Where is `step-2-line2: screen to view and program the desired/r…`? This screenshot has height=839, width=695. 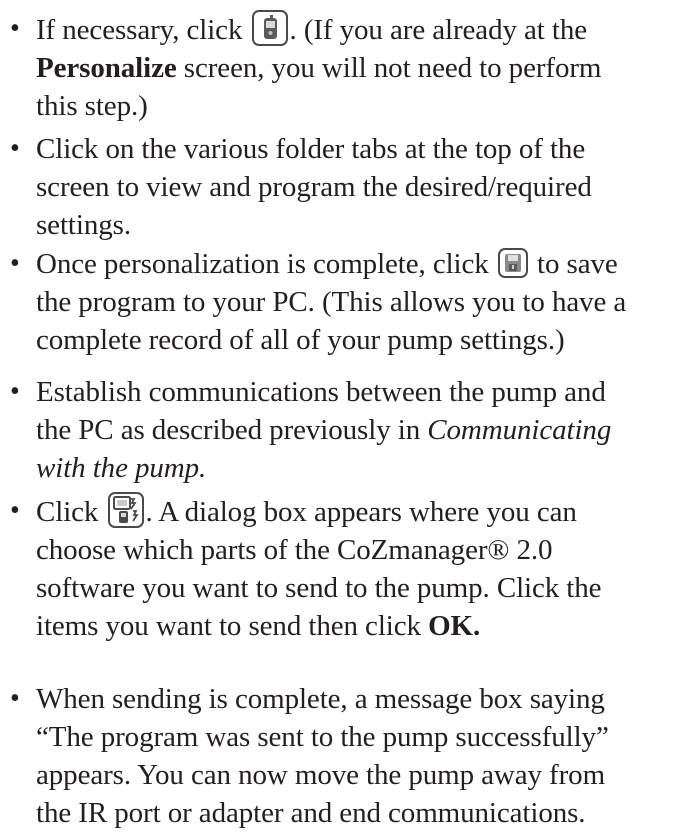
step-2-line2: screen to view and program the desired/r… is located at coordinates (314, 187).